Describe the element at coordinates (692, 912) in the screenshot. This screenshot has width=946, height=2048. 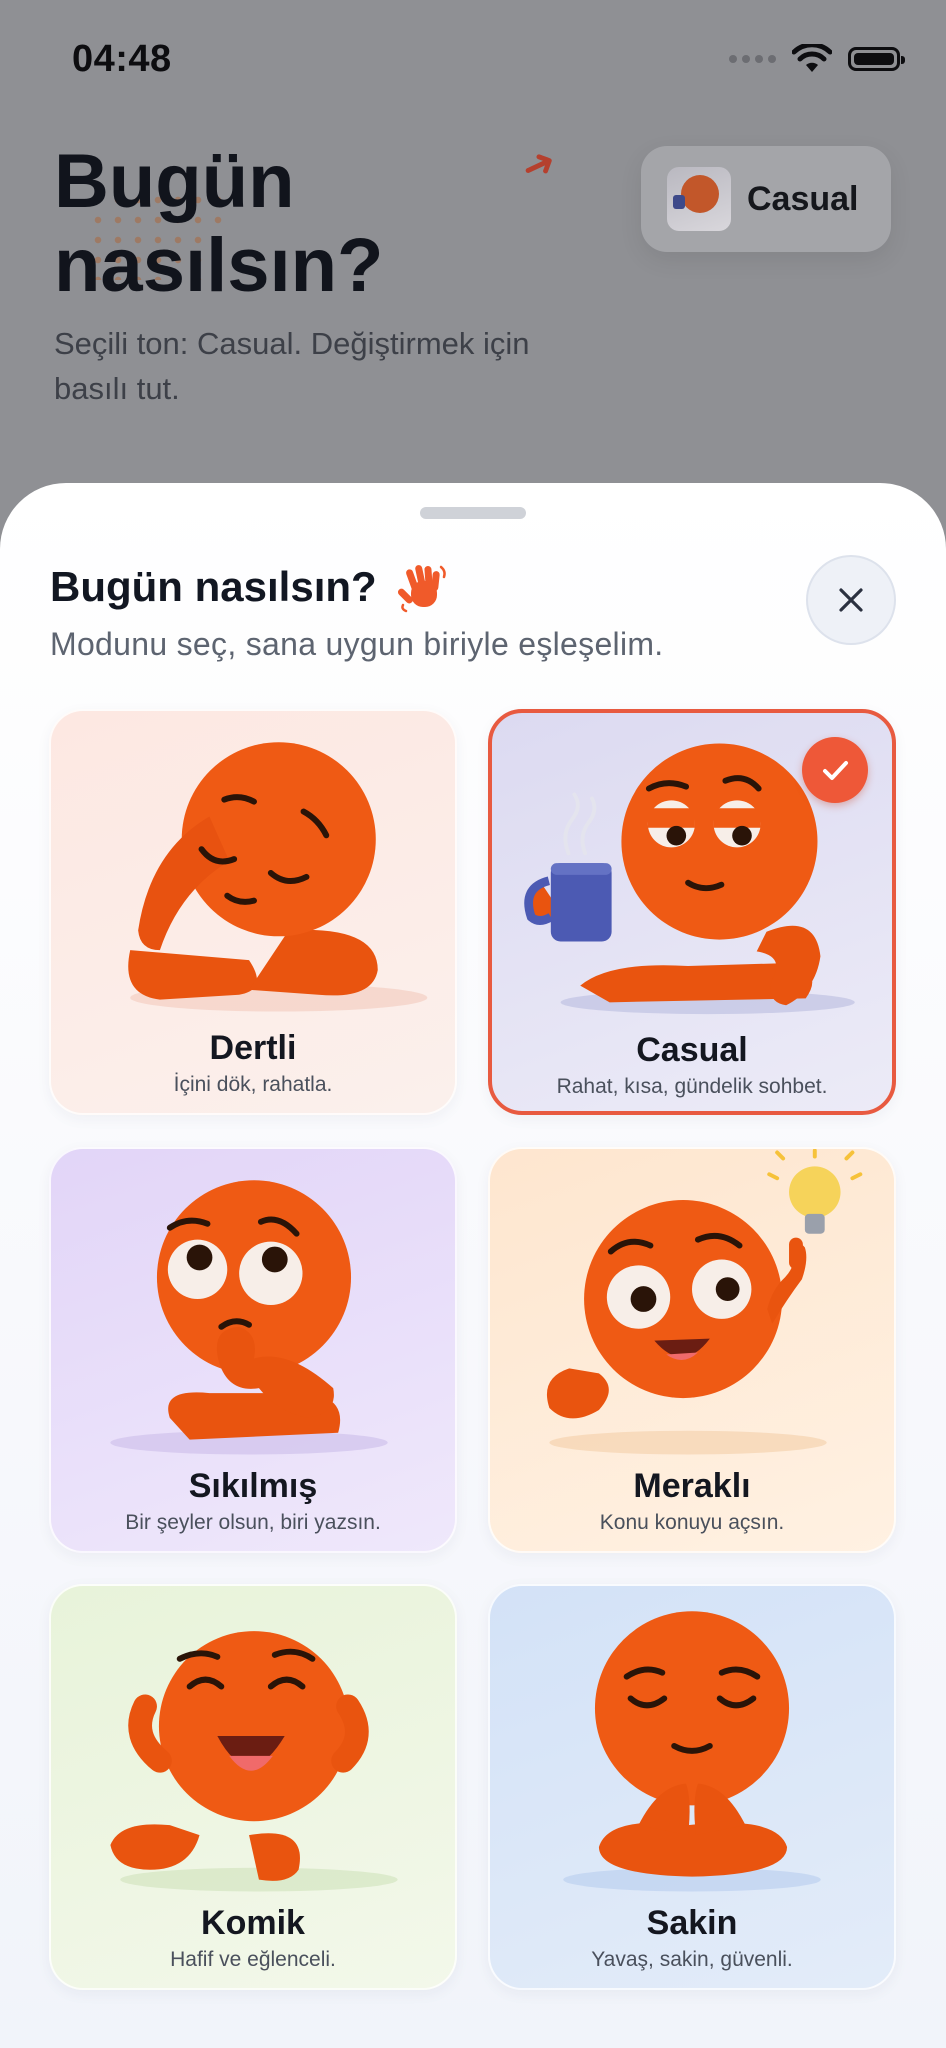
I see `mood-card-casual: Casual Rahat, kısa, gündelik sohbet.` at that location.